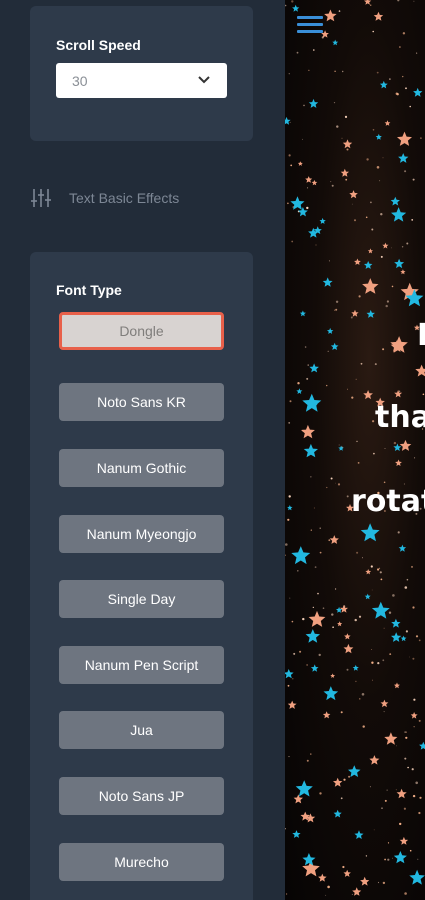 The height and width of the screenshot is (900, 425). Describe the element at coordinates (141, 331) in the screenshot. I see `font-option-dongle: Dongle` at that location.